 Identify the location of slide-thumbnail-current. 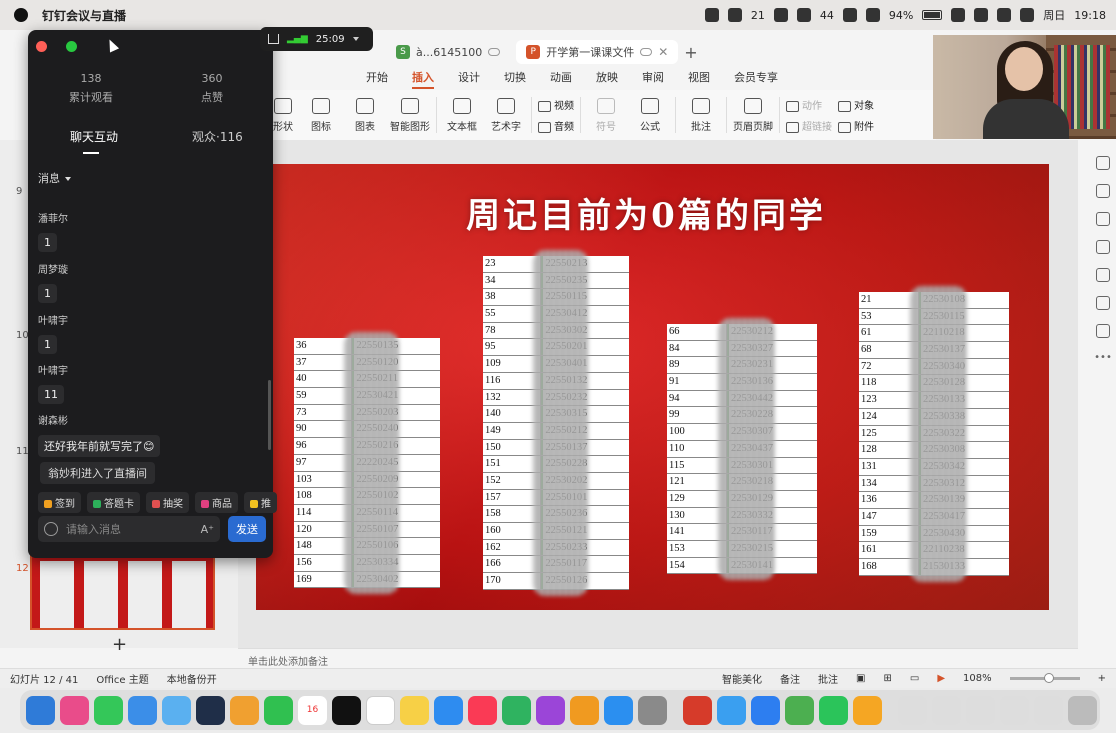
(122, 592).